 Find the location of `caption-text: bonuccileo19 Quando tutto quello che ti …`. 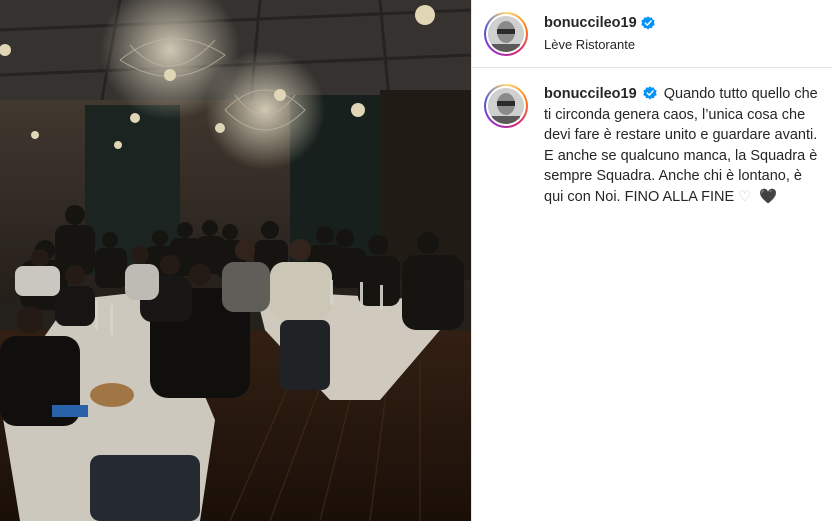

caption-text: bonuccileo19 Quando tutto quello che ti … is located at coordinates (682, 145).